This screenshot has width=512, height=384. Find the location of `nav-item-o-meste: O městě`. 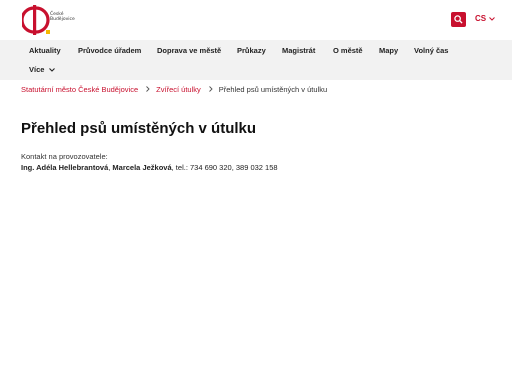

nav-item-o-meste: O městě is located at coordinates (348, 51).